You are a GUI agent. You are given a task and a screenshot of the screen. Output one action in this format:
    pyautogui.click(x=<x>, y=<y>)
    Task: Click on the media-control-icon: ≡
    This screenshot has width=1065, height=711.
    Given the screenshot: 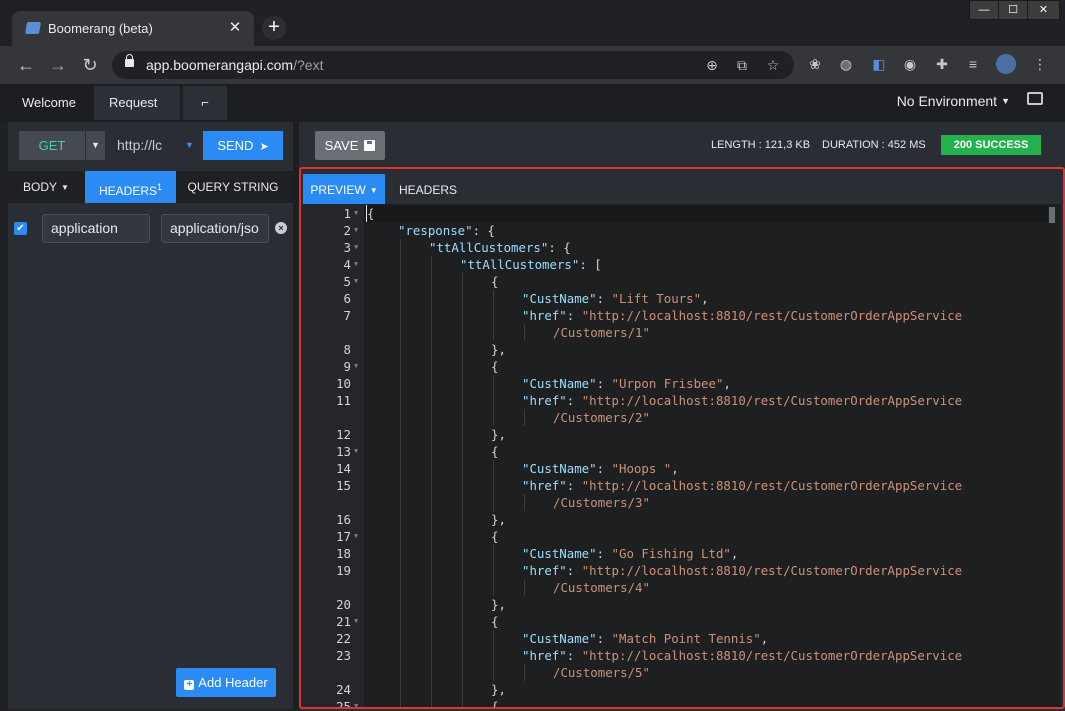 What is the action you would take?
    pyautogui.click(x=973, y=64)
    